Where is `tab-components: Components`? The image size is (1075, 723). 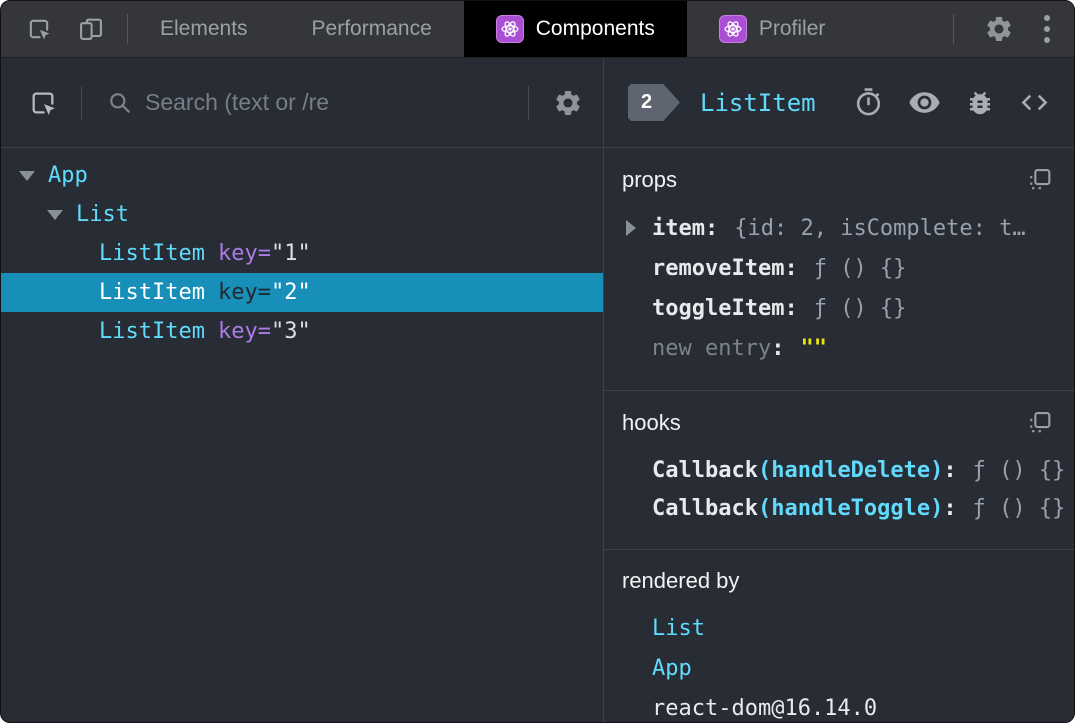
tab-components: Components is located at coordinates (575, 29).